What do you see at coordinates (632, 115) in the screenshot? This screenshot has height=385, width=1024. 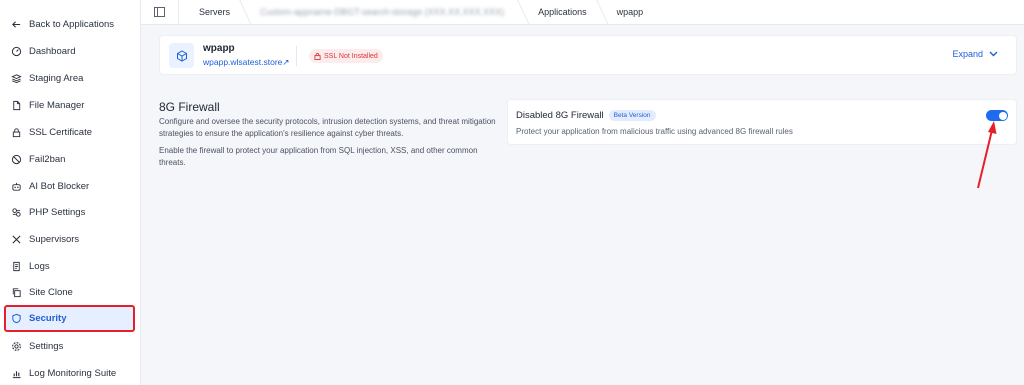 I see `beta-badge: Beta Version` at bounding box center [632, 115].